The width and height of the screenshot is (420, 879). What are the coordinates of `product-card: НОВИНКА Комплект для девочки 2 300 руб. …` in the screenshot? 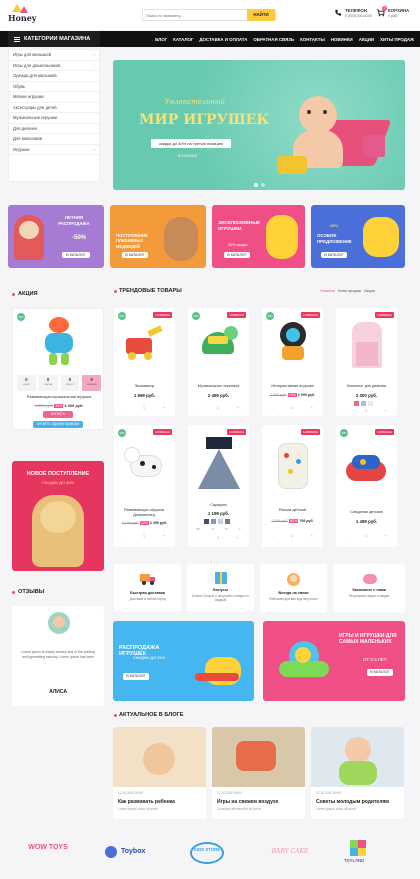 It's located at (366, 362).